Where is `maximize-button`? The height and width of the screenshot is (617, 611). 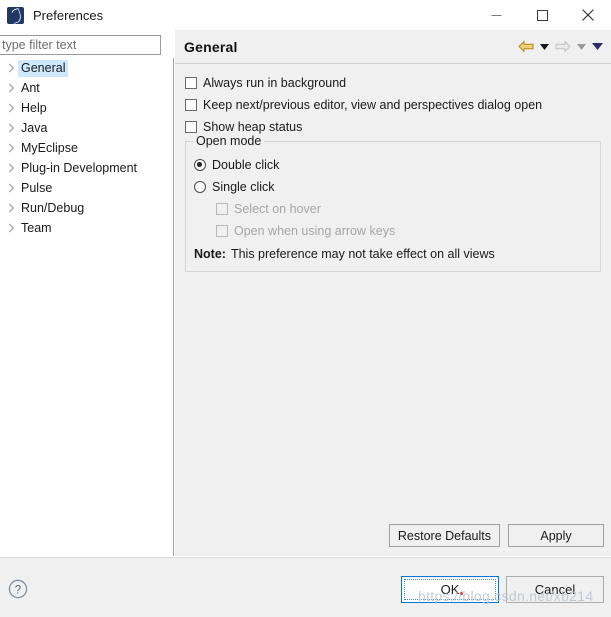
maximize-button is located at coordinates (542, 15).